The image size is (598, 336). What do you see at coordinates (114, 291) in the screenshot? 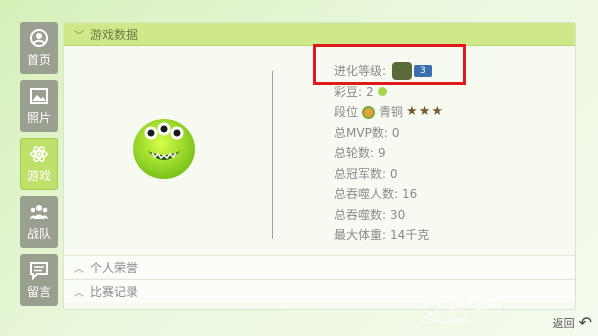
I see `section-title: 比赛记录` at bounding box center [114, 291].